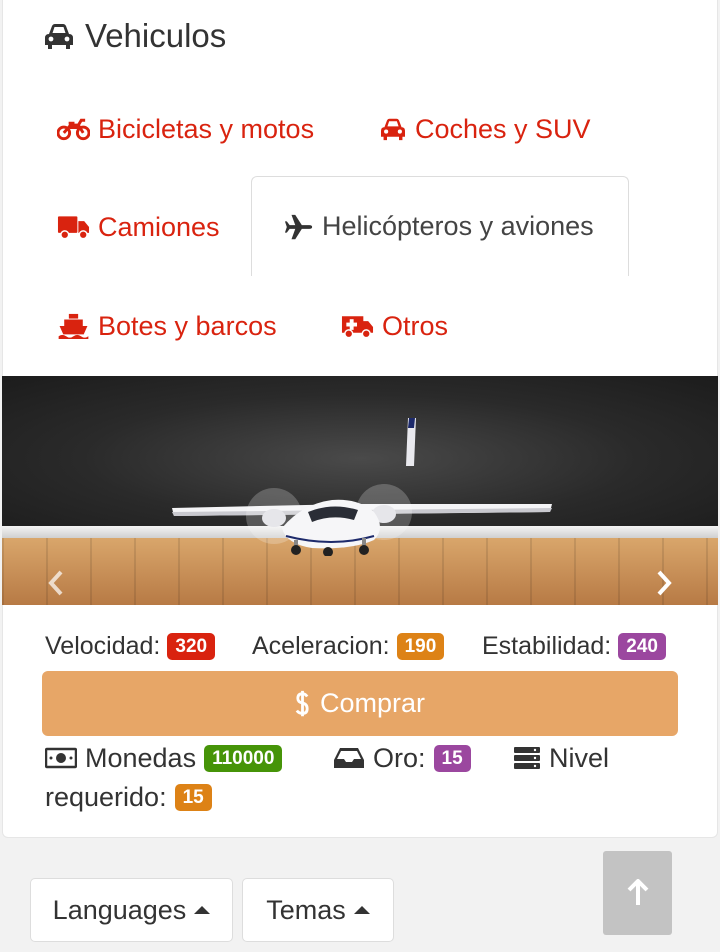  I want to click on back-to-top-button, so click(637, 893).